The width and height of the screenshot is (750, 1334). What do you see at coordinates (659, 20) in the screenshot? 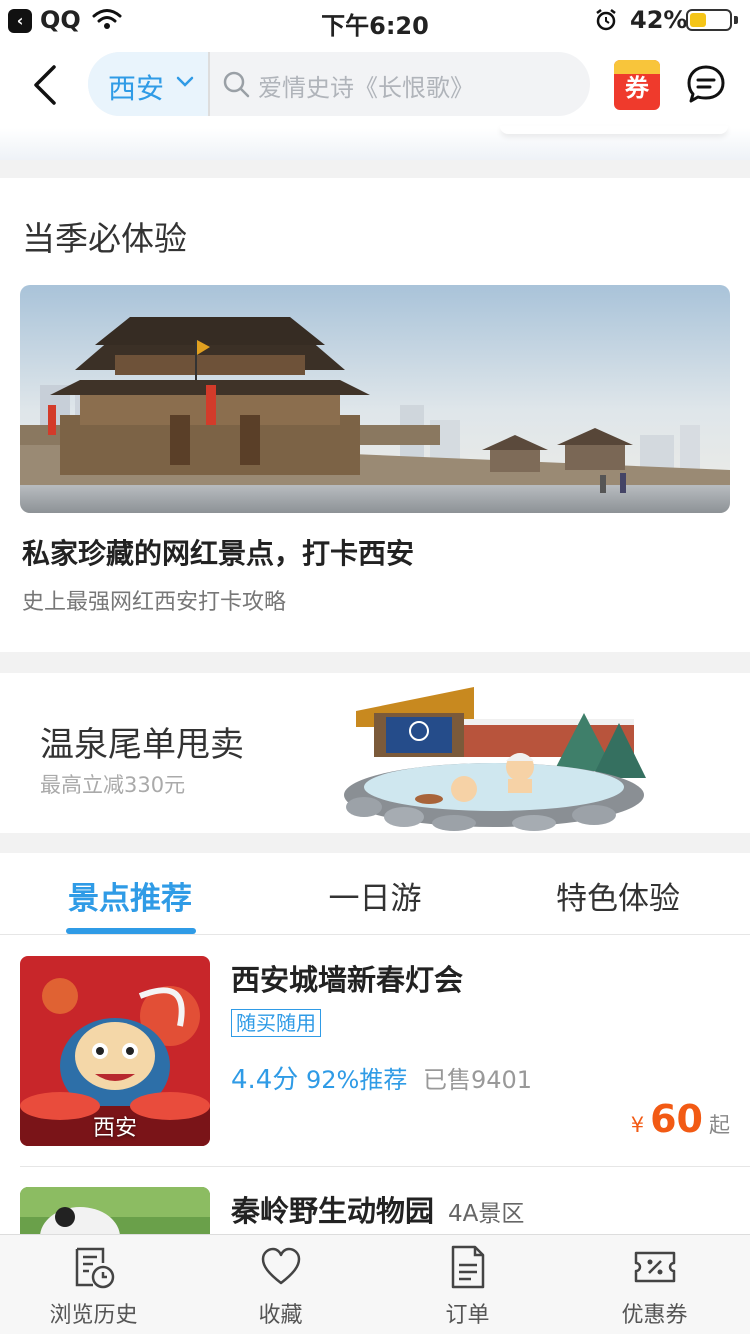
I see `battery-percent: 42%` at bounding box center [659, 20].